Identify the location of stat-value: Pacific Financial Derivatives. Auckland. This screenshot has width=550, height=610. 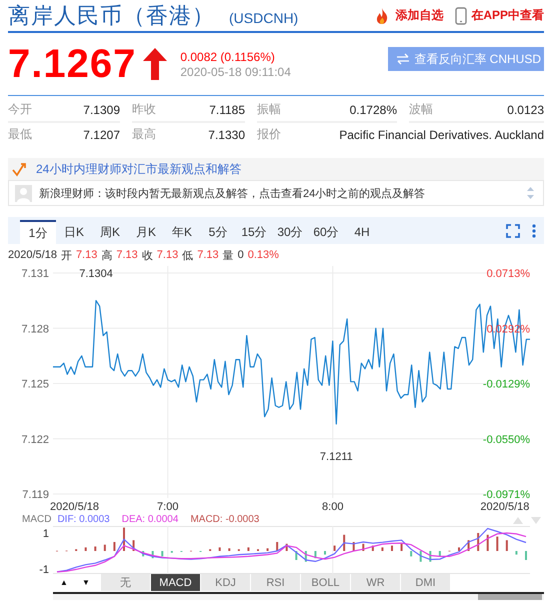
(441, 135).